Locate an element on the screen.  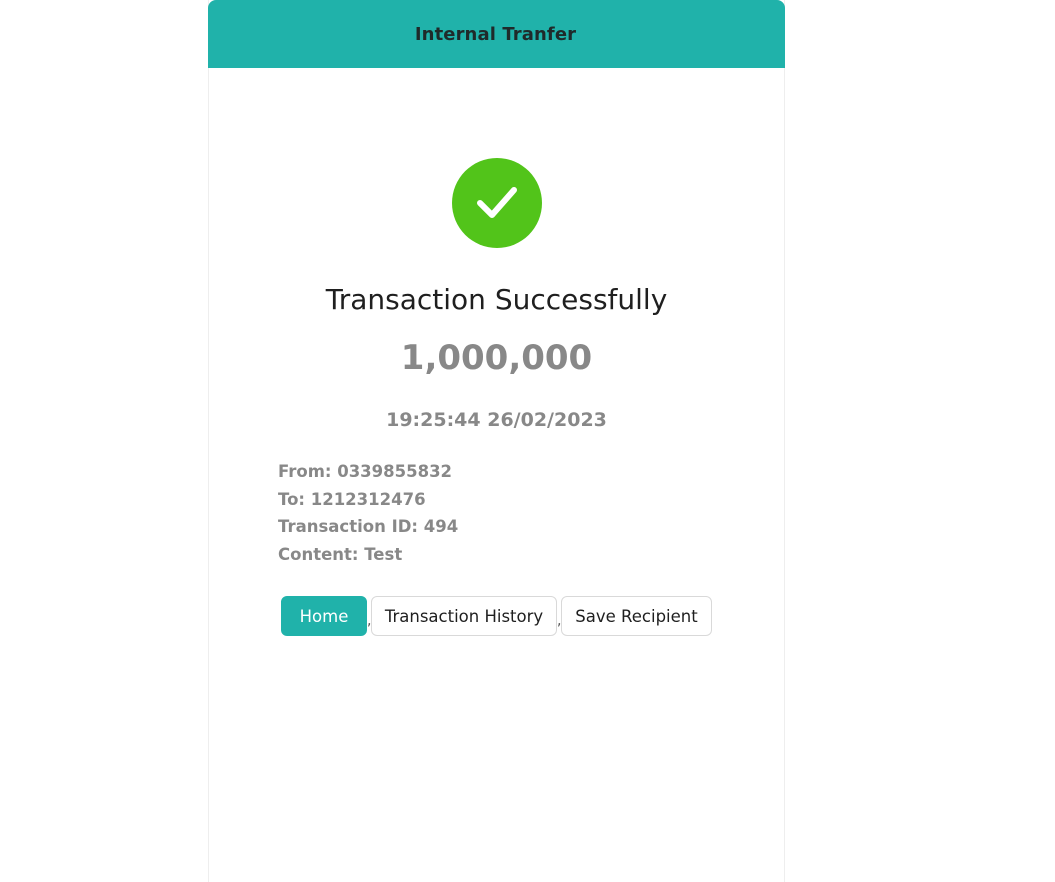
from-account: From: 0339855832 is located at coordinates (365, 471).